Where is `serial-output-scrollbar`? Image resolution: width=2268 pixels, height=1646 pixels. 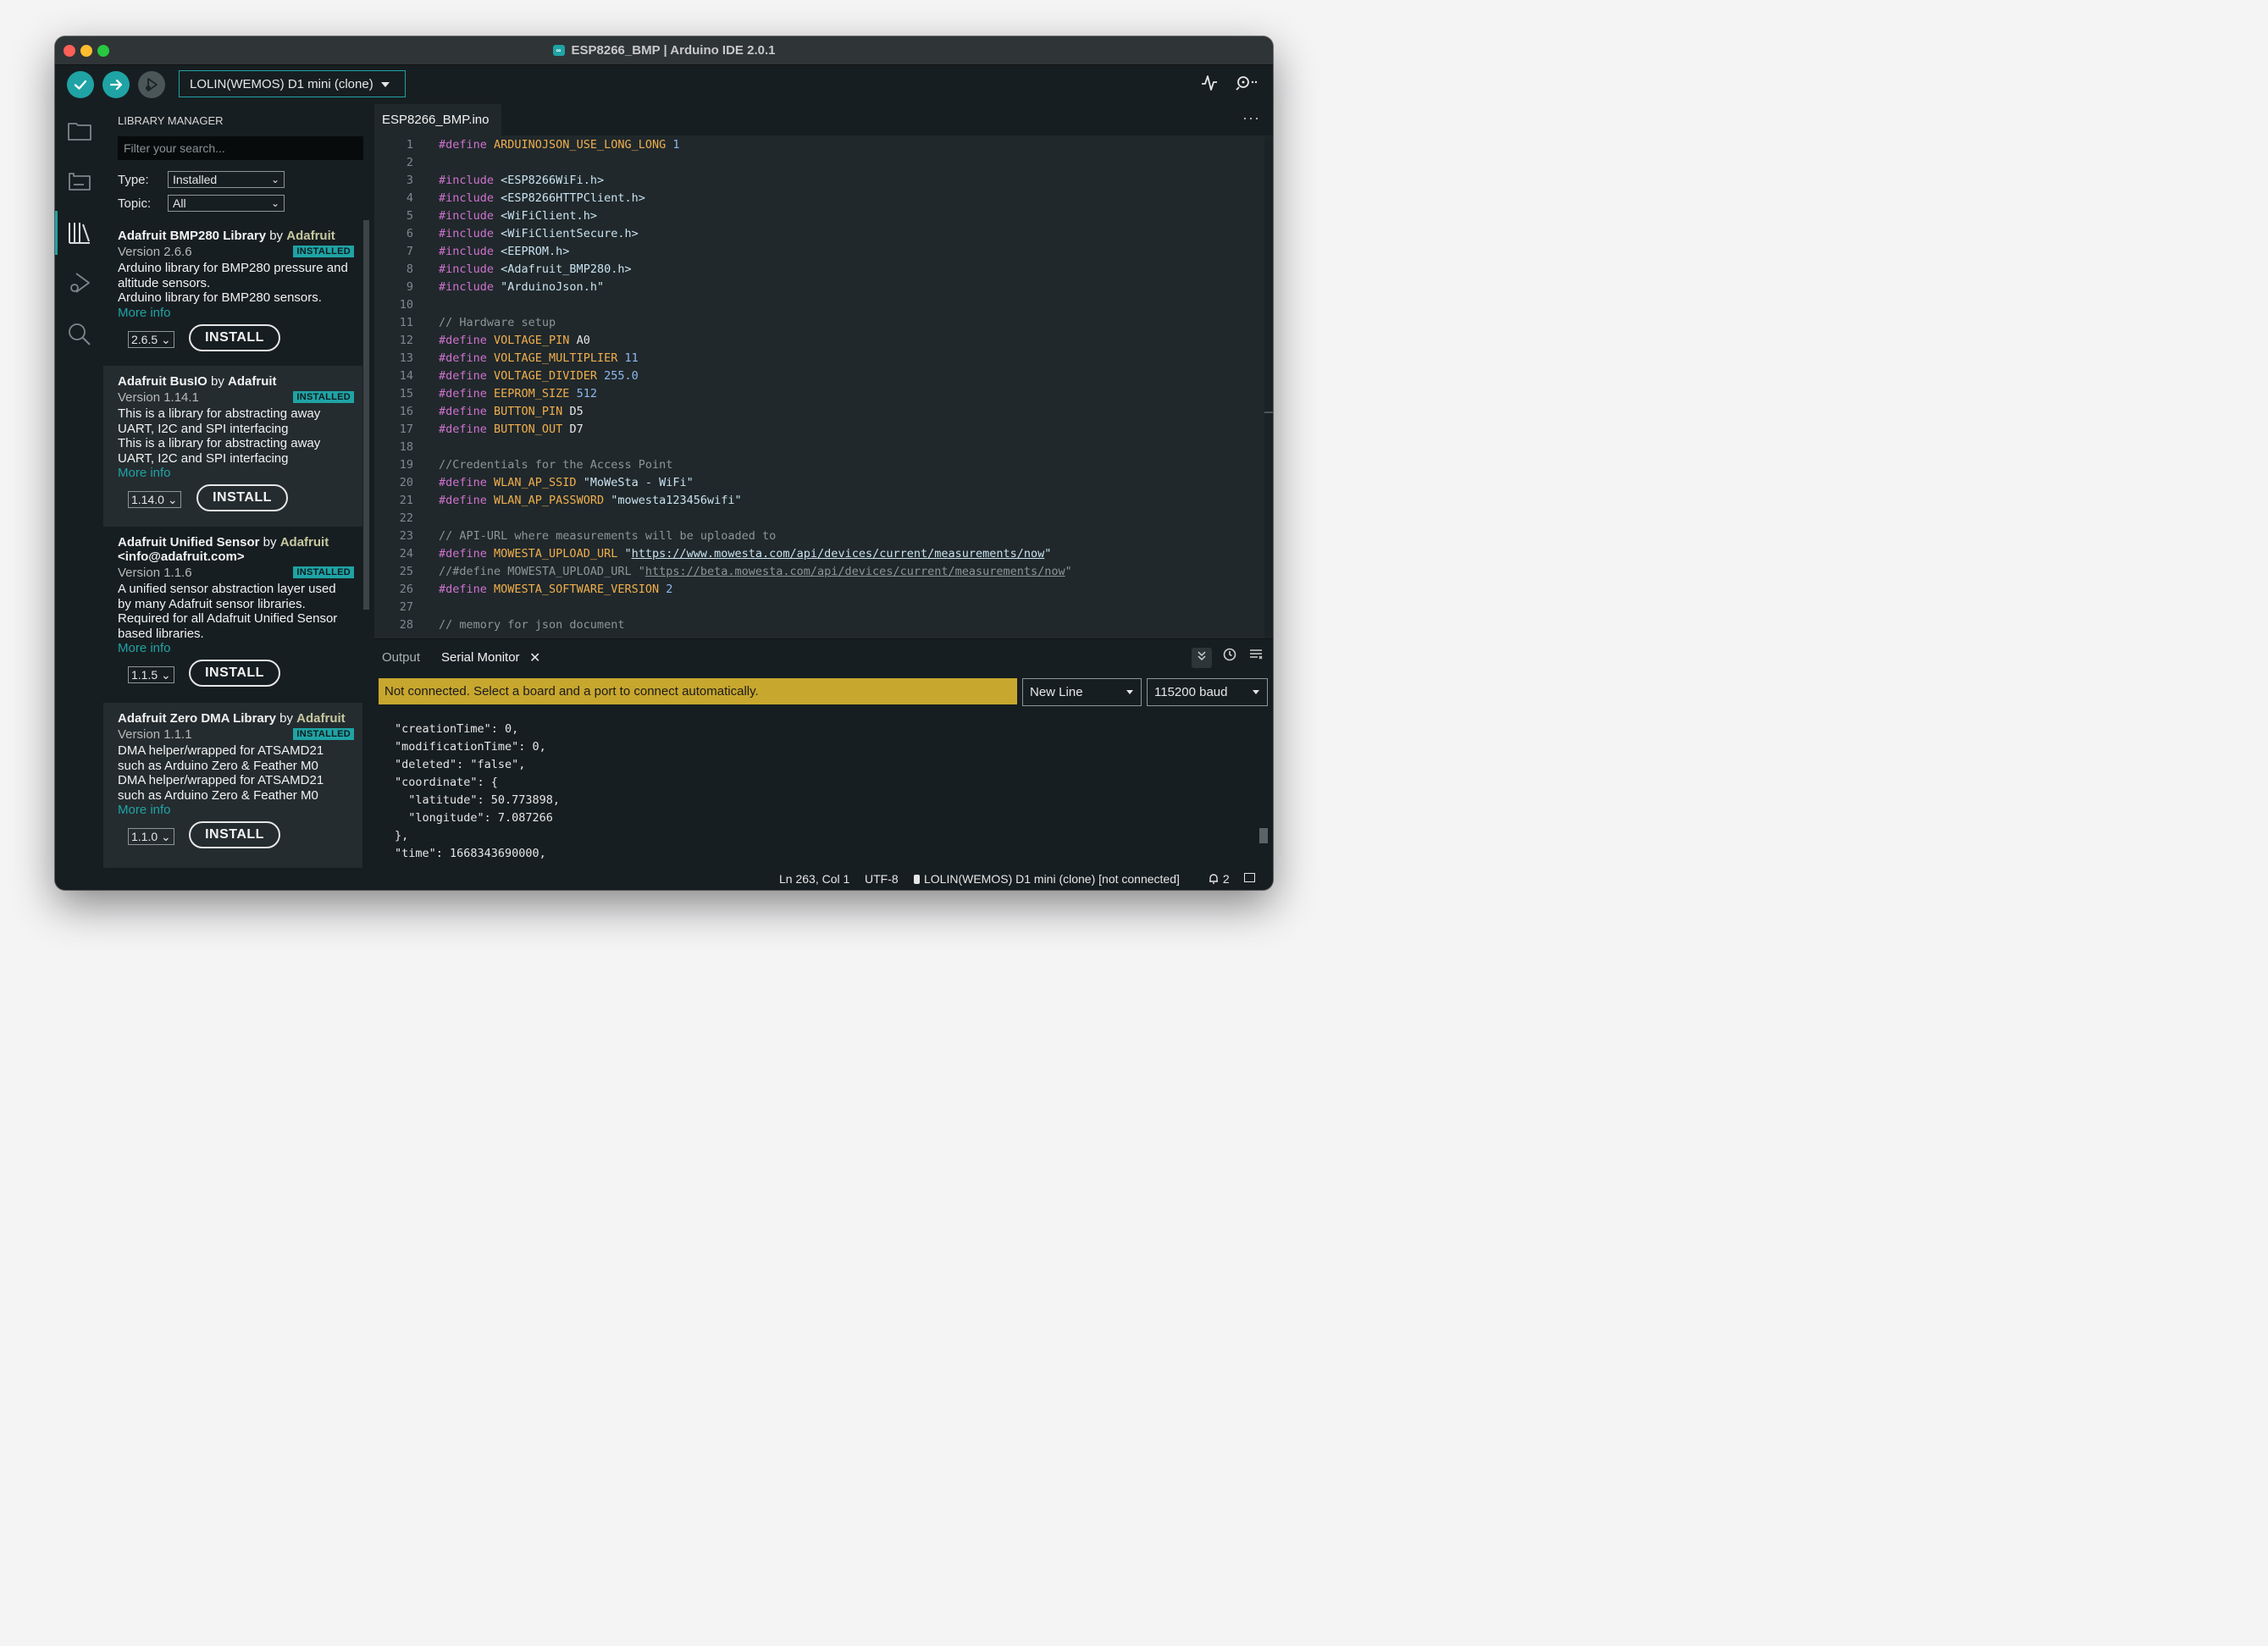 serial-output-scrollbar is located at coordinates (1263, 835).